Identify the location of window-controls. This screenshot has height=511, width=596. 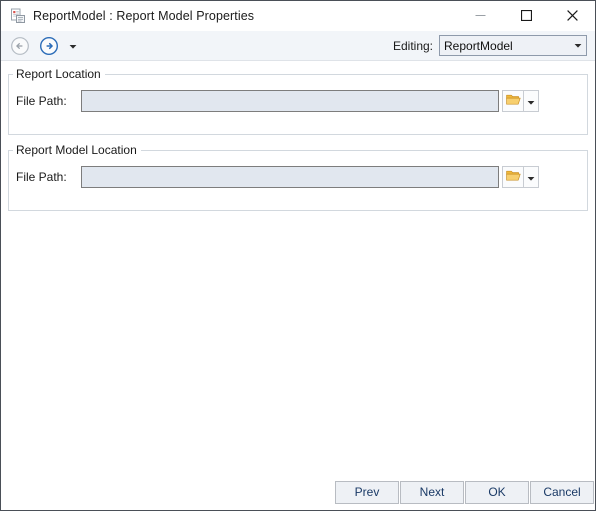
(526, 16).